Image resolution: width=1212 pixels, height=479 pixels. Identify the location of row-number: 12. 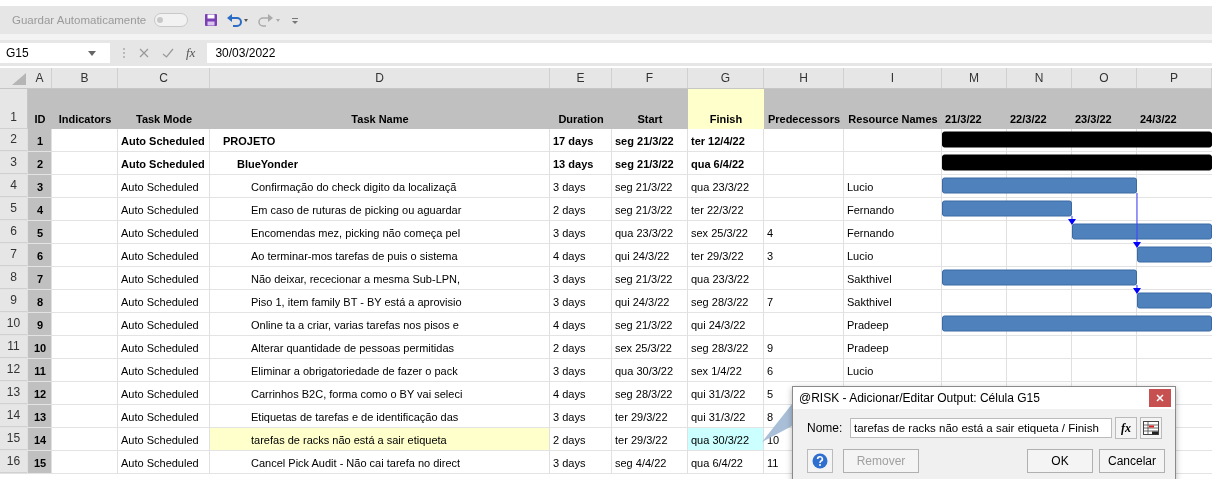
(14, 370).